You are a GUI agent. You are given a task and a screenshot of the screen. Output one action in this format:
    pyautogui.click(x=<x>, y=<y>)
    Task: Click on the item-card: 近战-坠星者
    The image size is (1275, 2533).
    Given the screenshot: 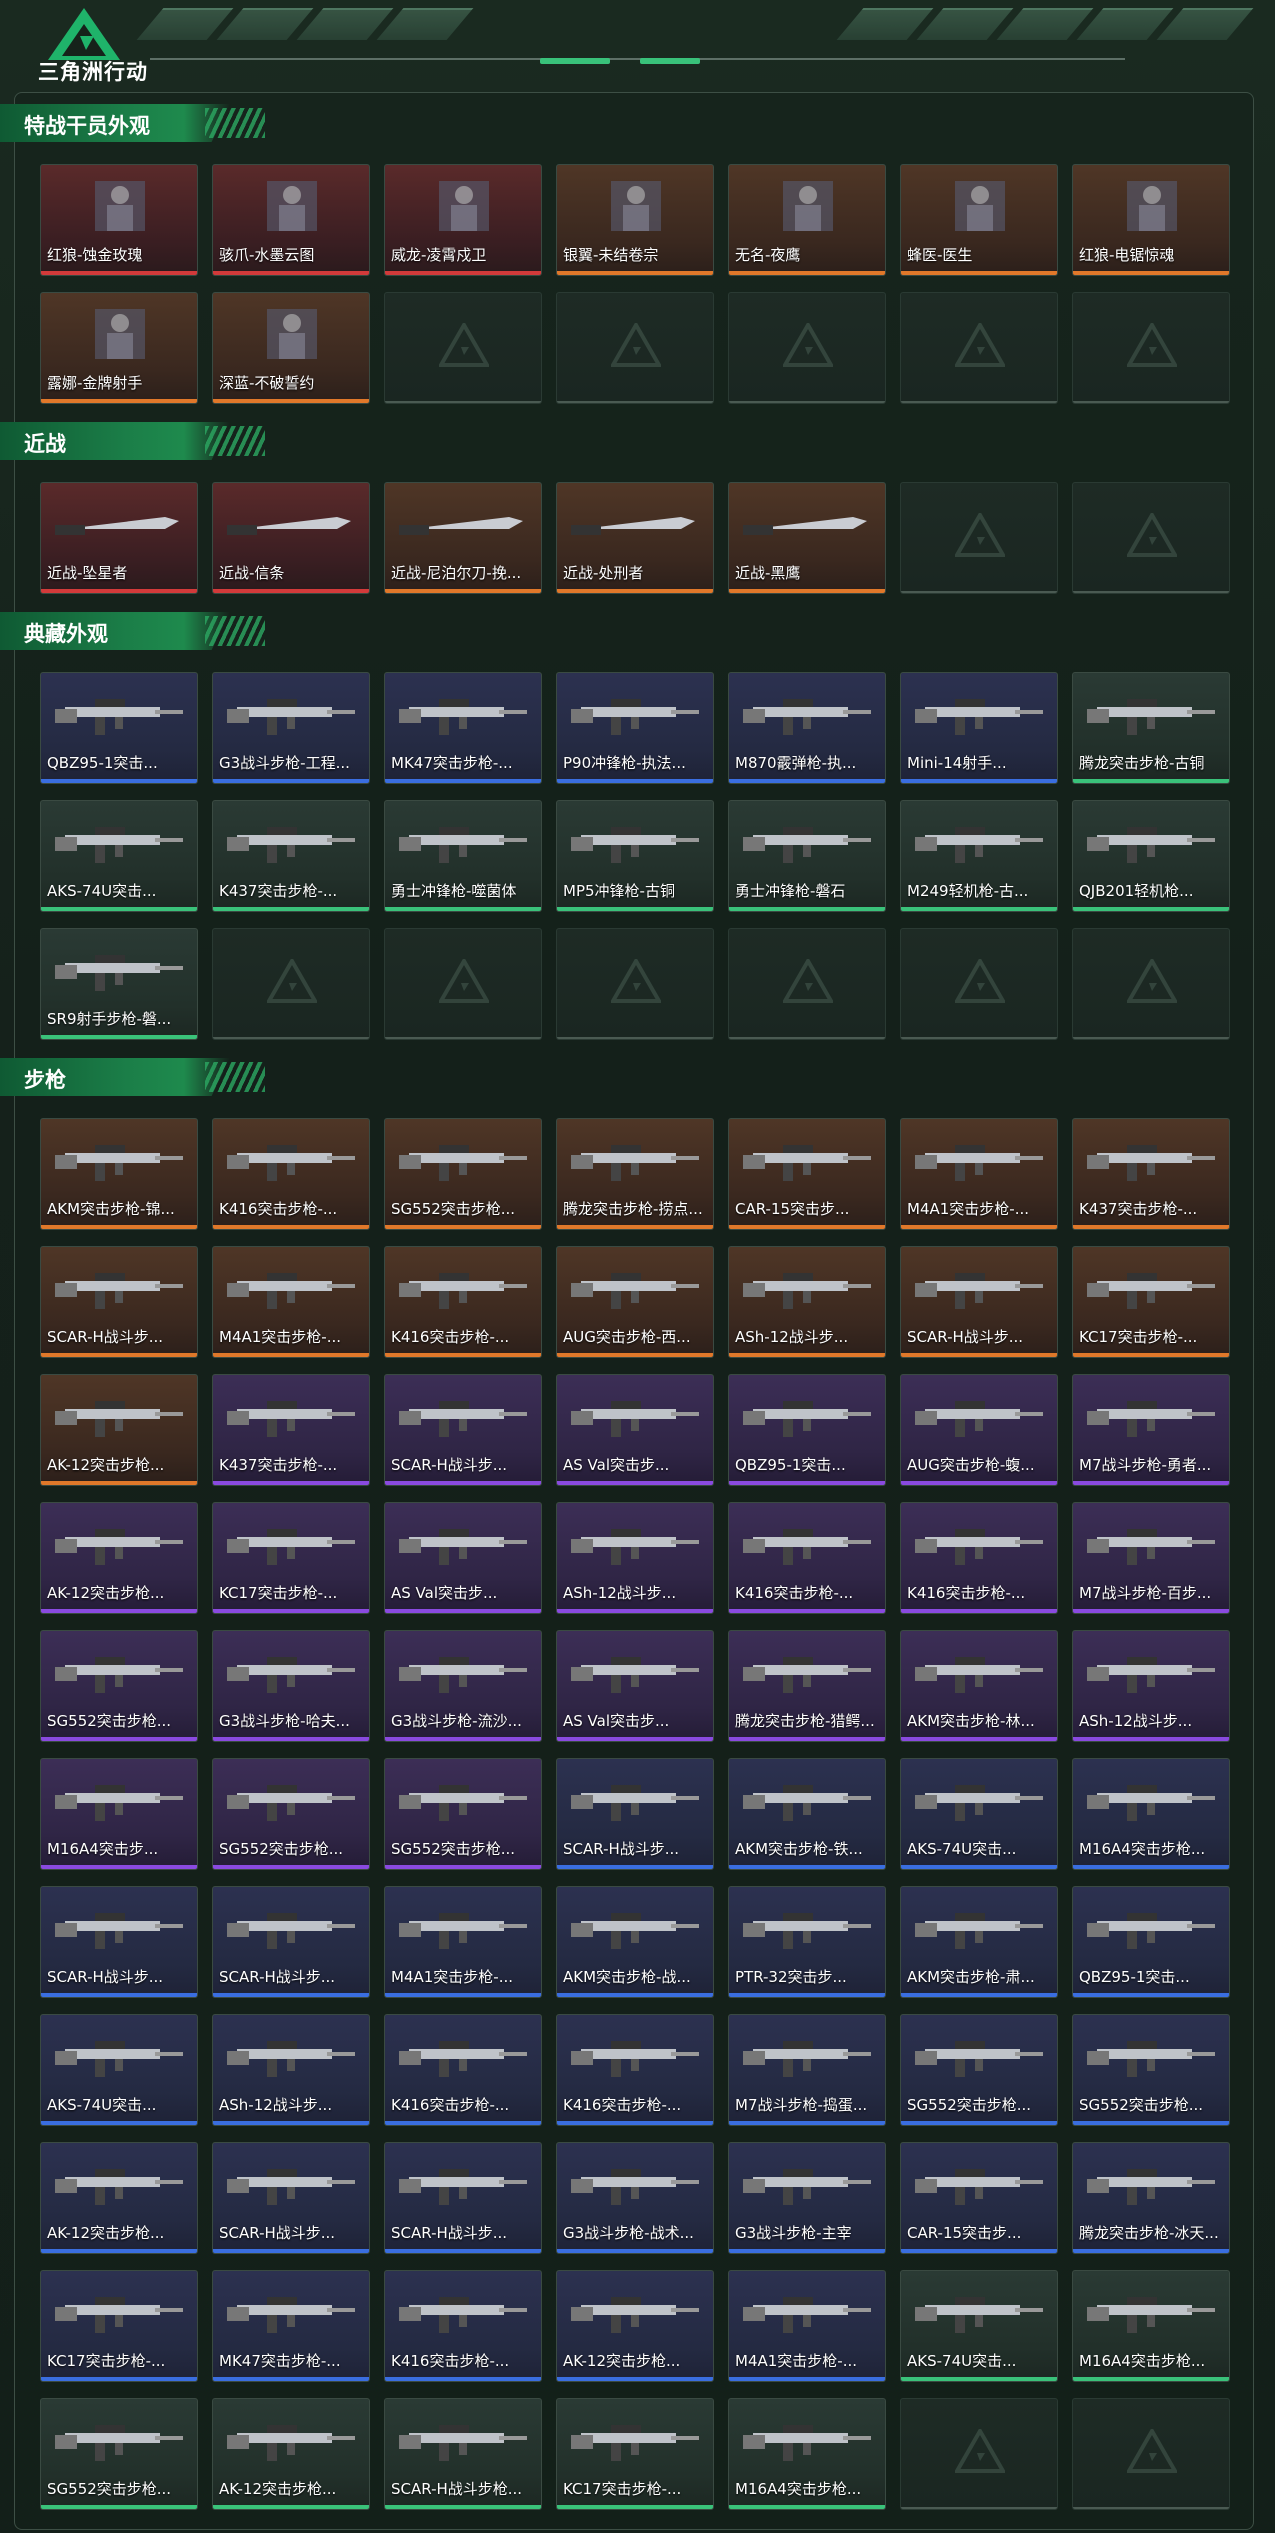 What is the action you would take?
    pyautogui.click(x=119, y=538)
    